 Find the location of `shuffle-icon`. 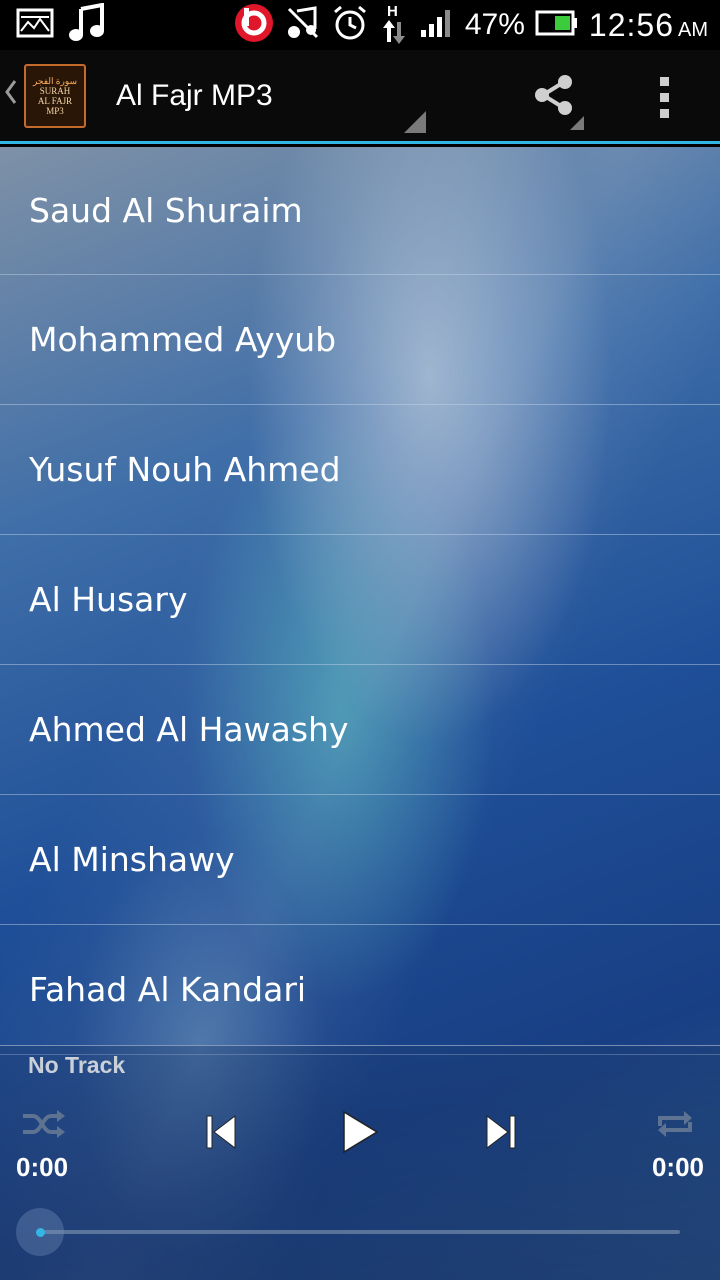

shuffle-icon is located at coordinates (43, 1126).